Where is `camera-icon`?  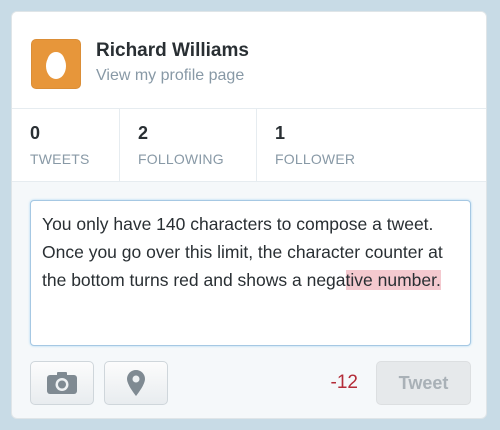
camera-icon is located at coordinates (62, 383).